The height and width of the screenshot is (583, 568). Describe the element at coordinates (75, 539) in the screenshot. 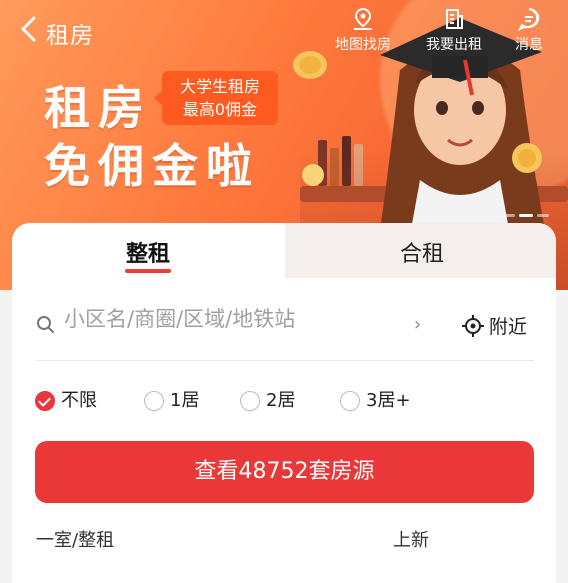

I see `bottom-left-link: 一室/整租` at that location.